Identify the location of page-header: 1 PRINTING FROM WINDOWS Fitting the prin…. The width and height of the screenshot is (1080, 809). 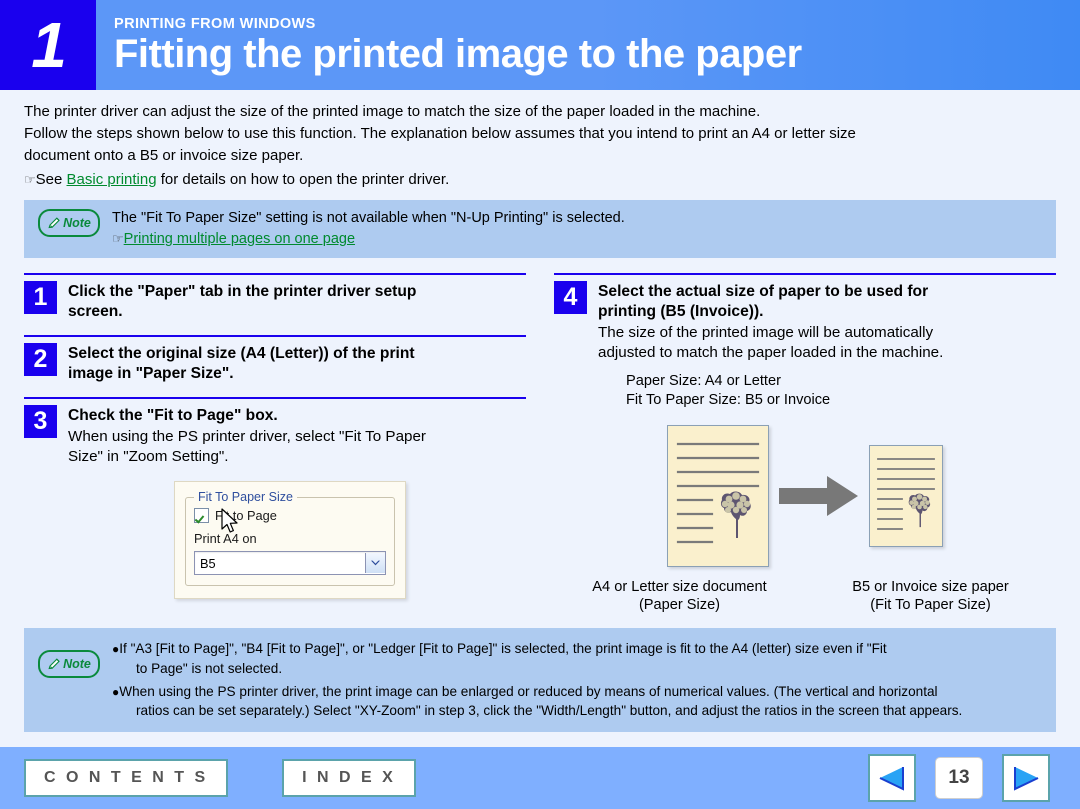
(540, 45).